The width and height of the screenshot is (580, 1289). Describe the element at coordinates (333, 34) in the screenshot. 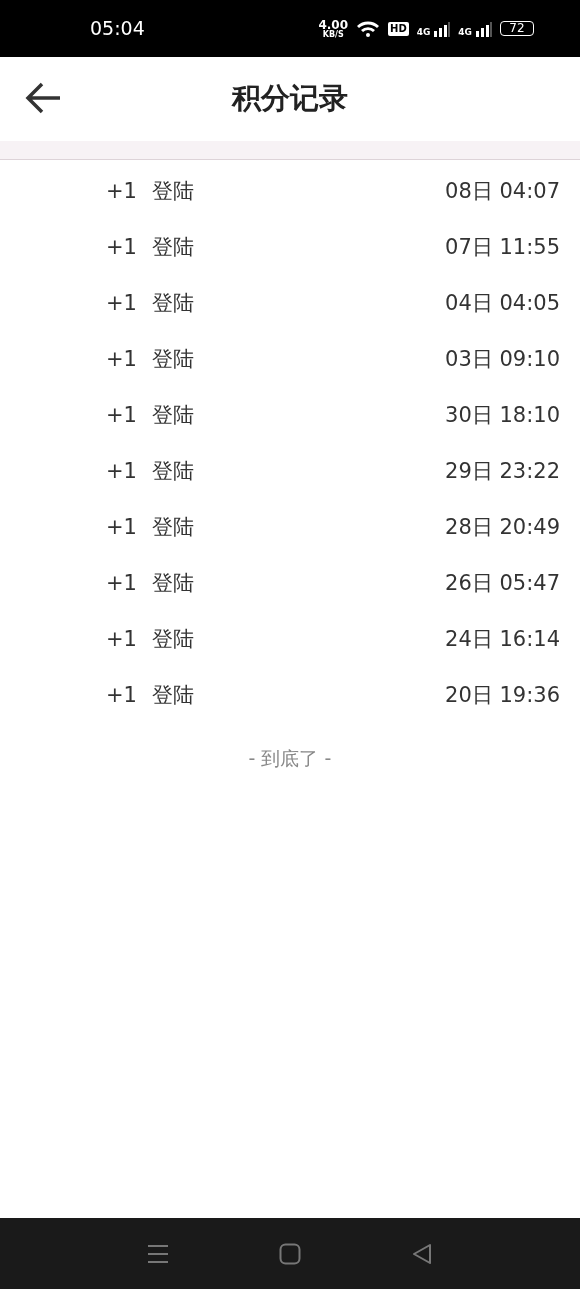

I see `speed-unit: KB/S` at that location.